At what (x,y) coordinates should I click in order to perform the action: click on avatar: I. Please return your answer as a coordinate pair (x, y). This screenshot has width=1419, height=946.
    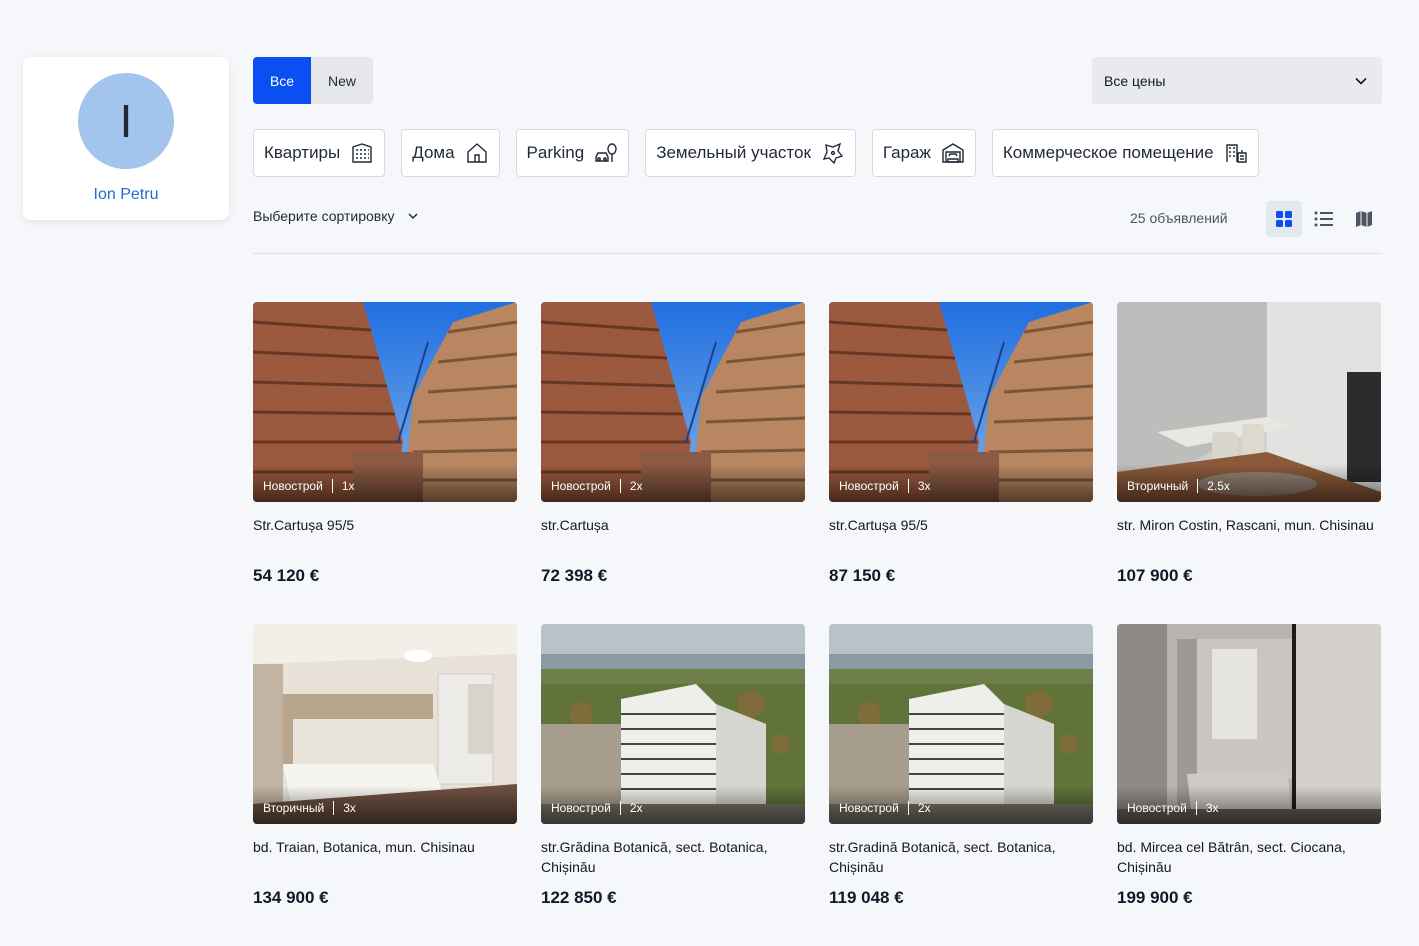
    Looking at the image, I should click on (126, 121).